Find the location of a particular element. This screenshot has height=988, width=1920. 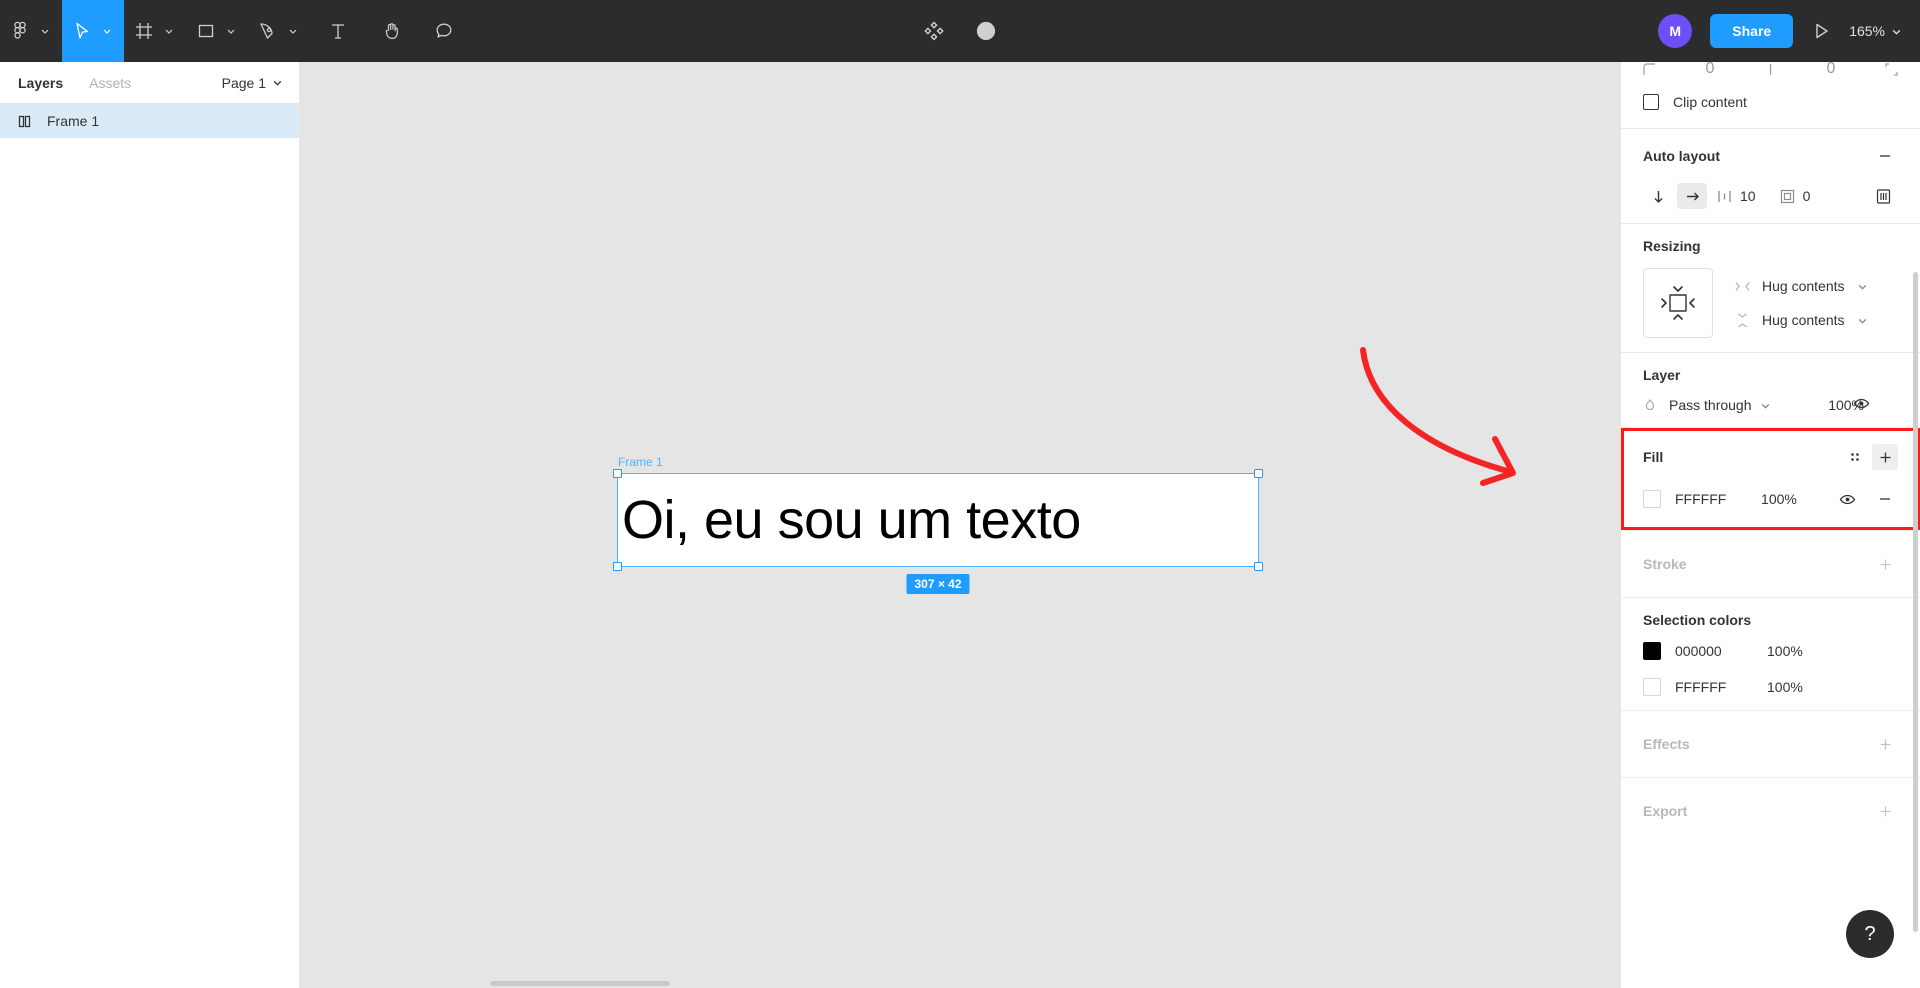

fill-styles-button is located at coordinates (1855, 457).